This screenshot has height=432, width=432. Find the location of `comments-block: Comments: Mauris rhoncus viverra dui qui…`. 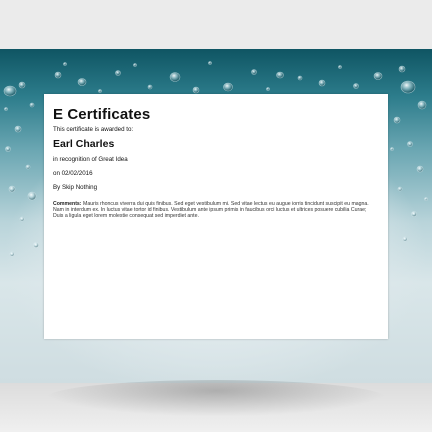

comments-block: Comments: Mauris rhoncus viverra dui qui… is located at coordinates (214, 210).